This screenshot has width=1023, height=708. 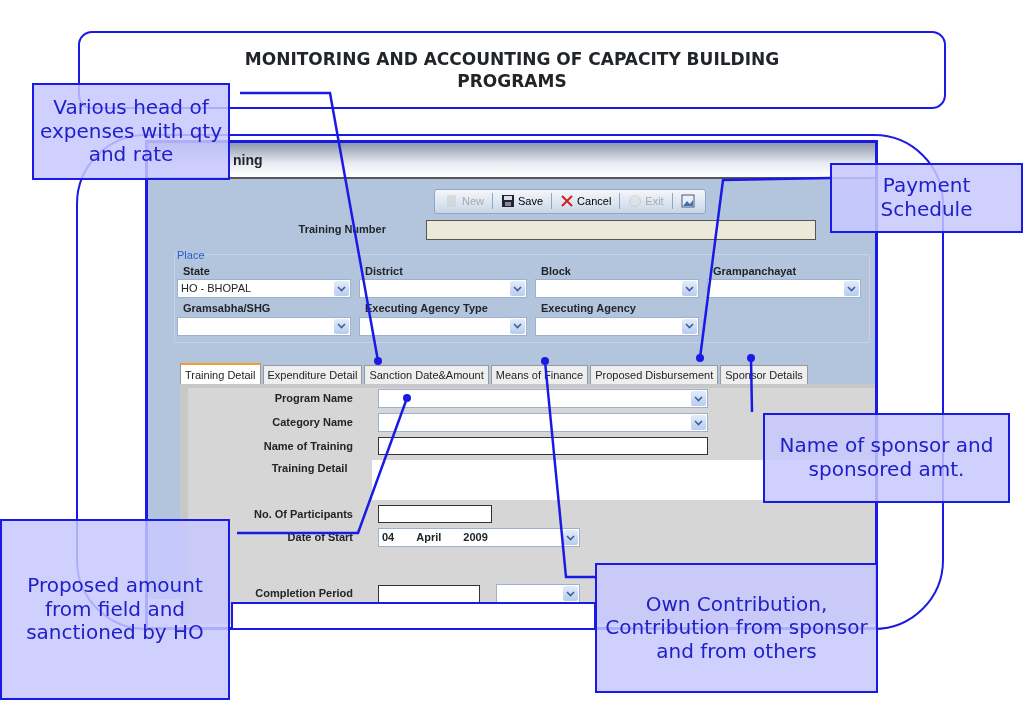 I want to click on tab: Sanction Date&Amount, so click(x=426, y=374).